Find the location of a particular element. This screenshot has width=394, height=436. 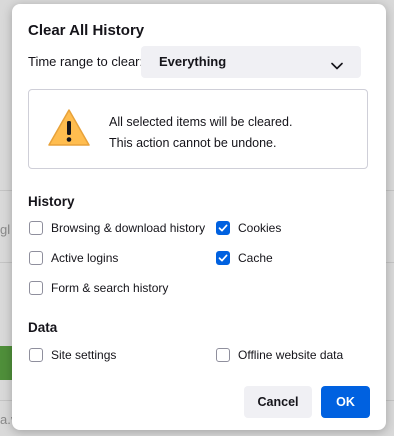

chevron-down-icon is located at coordinates (337, 66).